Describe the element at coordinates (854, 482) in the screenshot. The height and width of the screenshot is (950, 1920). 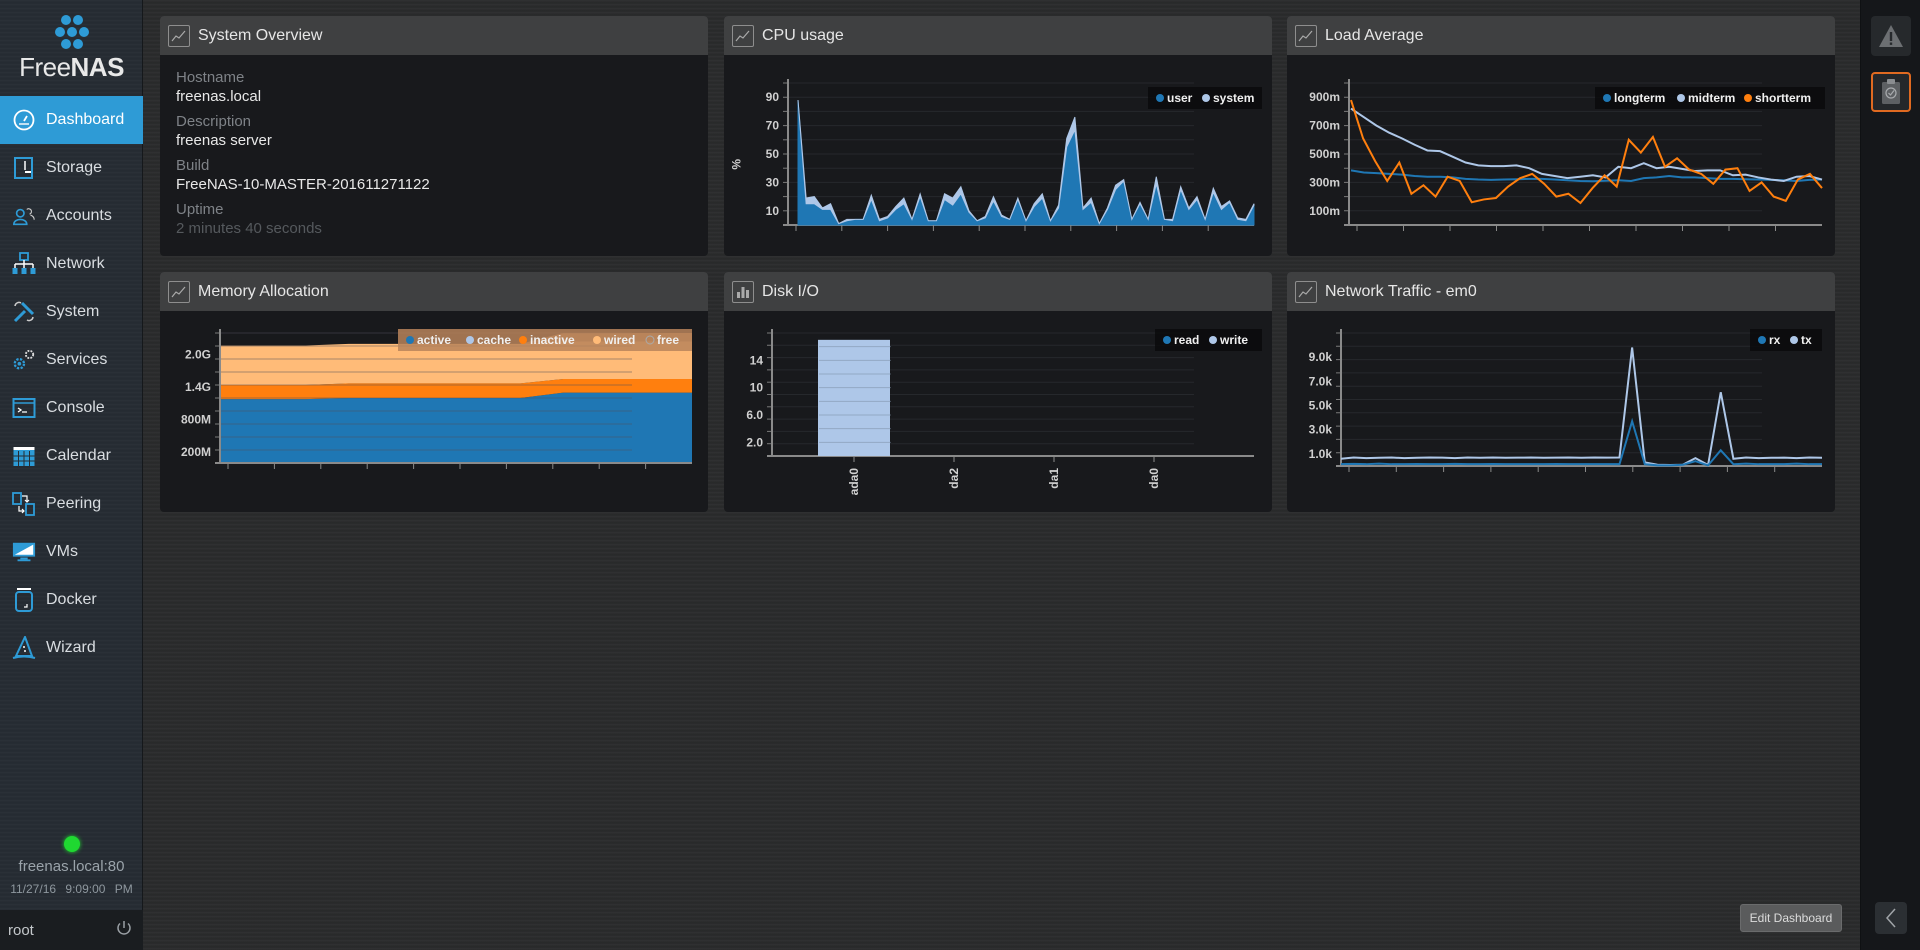
I see `x-tick-label: ada0` at that location.